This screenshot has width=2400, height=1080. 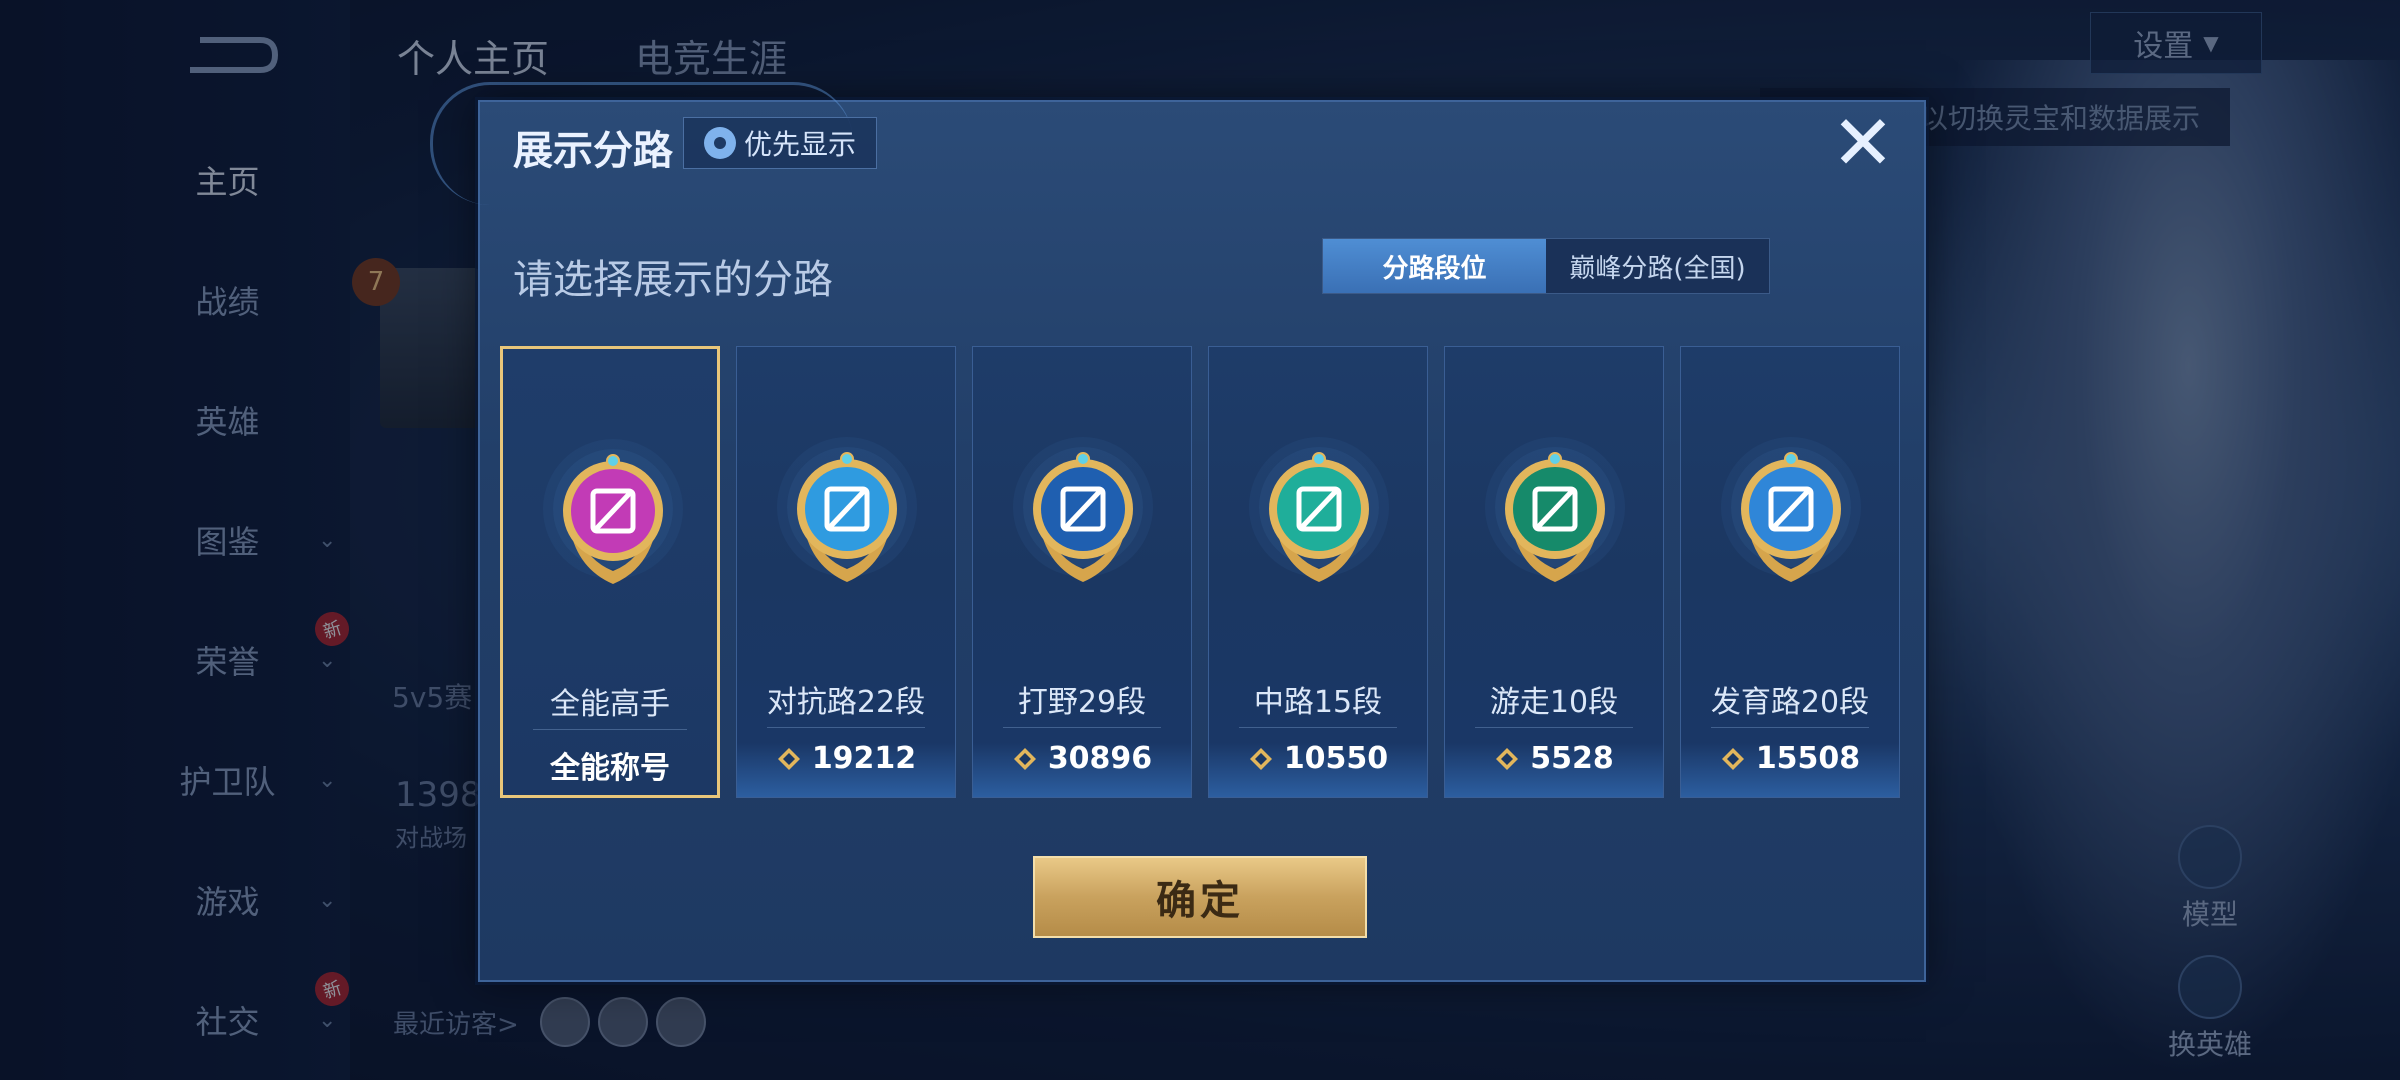 I want to click on modal-title: 展示分路, so click(x=593, y=151).